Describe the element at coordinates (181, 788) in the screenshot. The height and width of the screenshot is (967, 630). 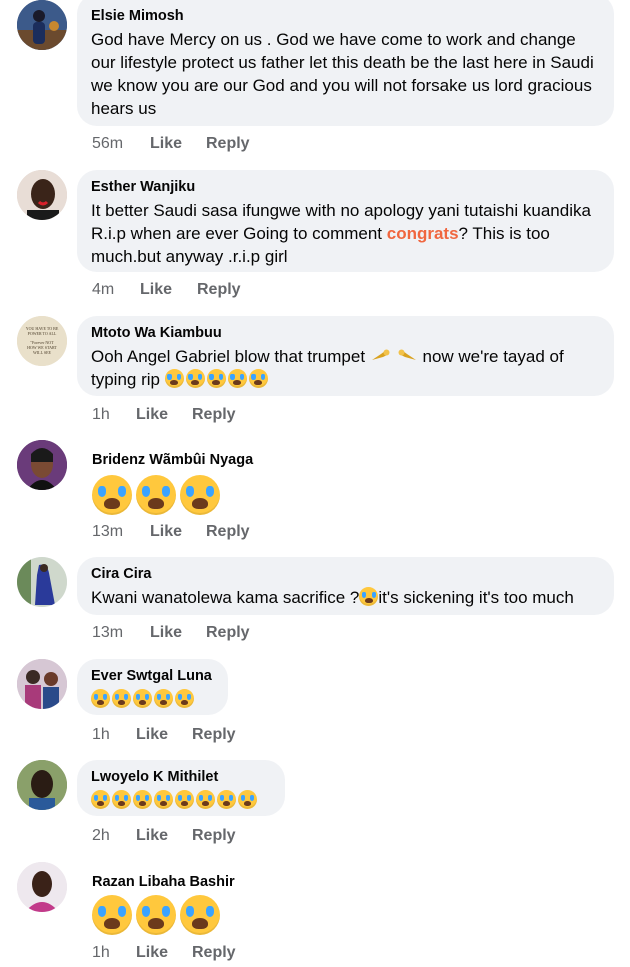
I see `comment-bubble: Lwoyelo K Mithilet` at that location.